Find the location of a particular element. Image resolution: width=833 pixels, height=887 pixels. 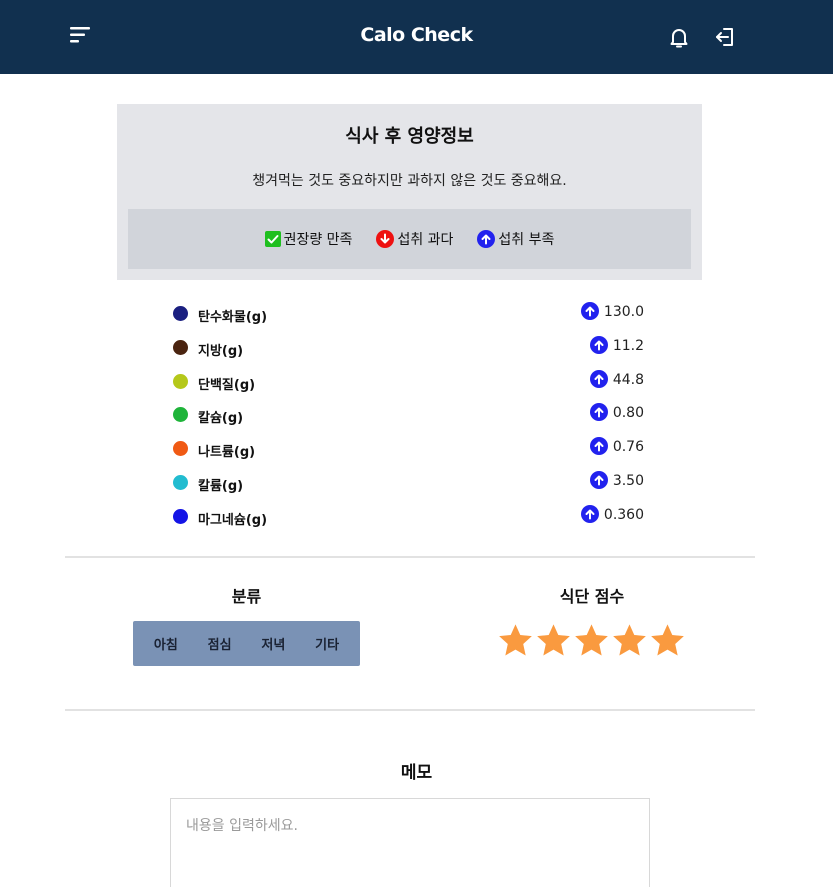

nutrient-value: 0.360 is located at coordinates (623, 514).